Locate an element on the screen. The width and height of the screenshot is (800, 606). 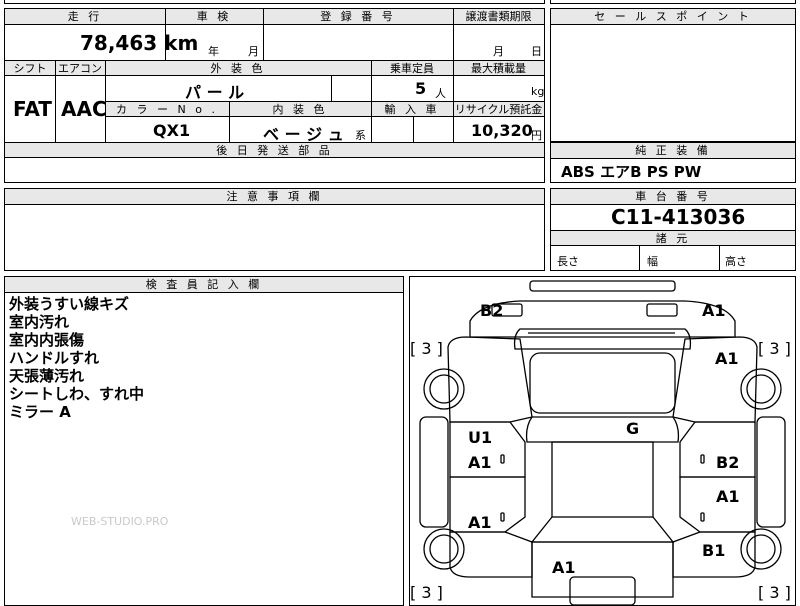
note-line: 天張薄汚れ is located at coordinates (47, 376).